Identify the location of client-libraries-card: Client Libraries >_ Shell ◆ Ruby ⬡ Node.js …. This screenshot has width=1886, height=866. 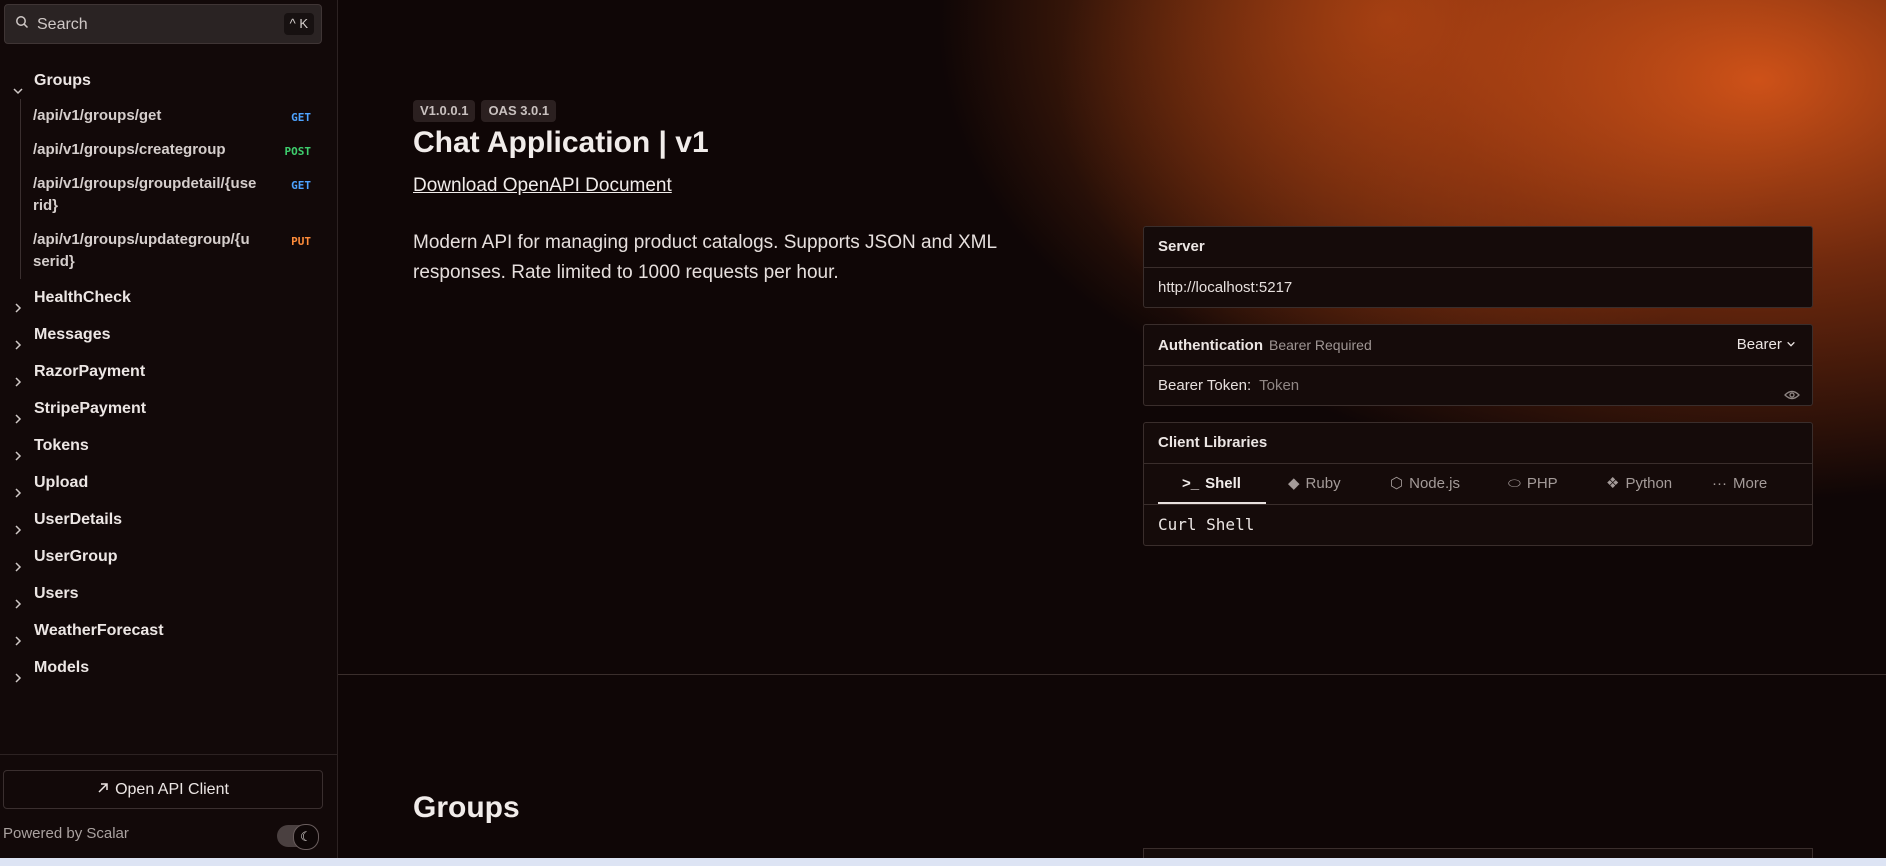
(1478, 484).